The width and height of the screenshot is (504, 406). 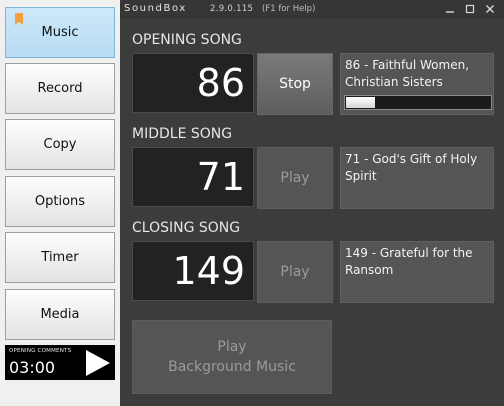 I want to click on play-background-music-button: Play Background Music, so click(x=232, y=357).